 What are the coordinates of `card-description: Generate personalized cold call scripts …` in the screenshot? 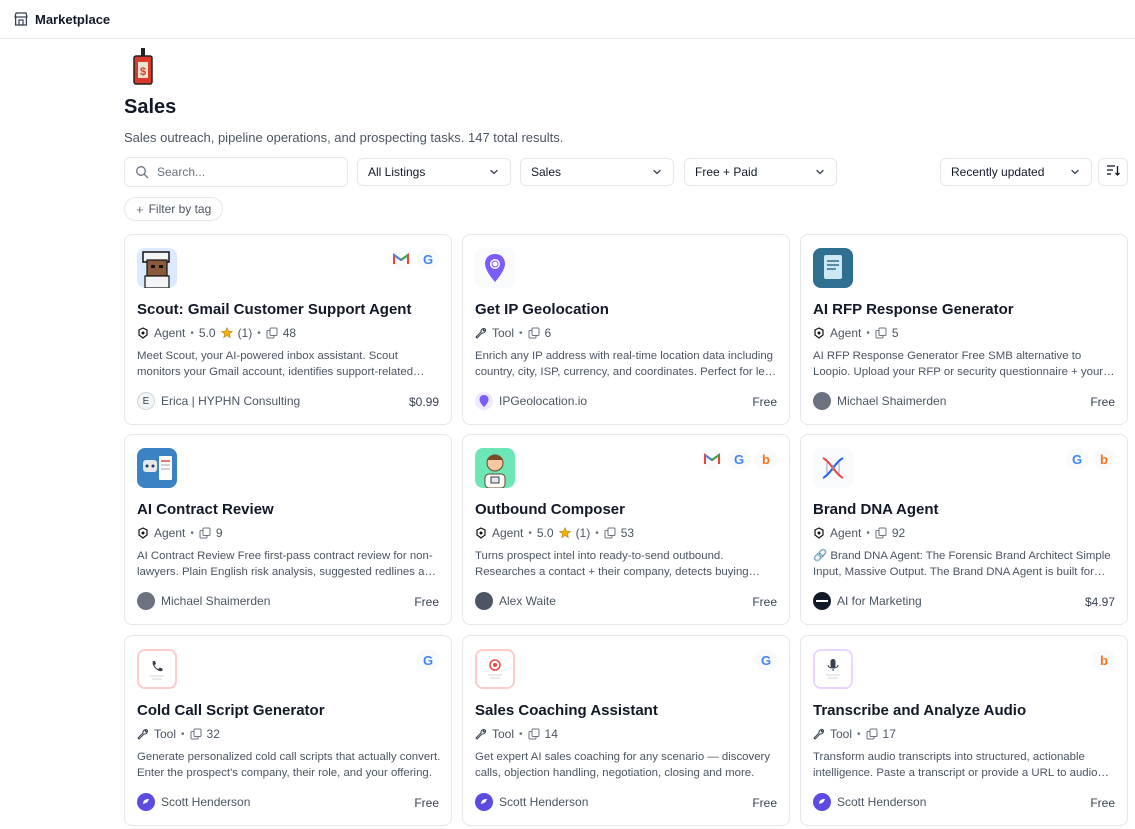 It's located at (289, 765).